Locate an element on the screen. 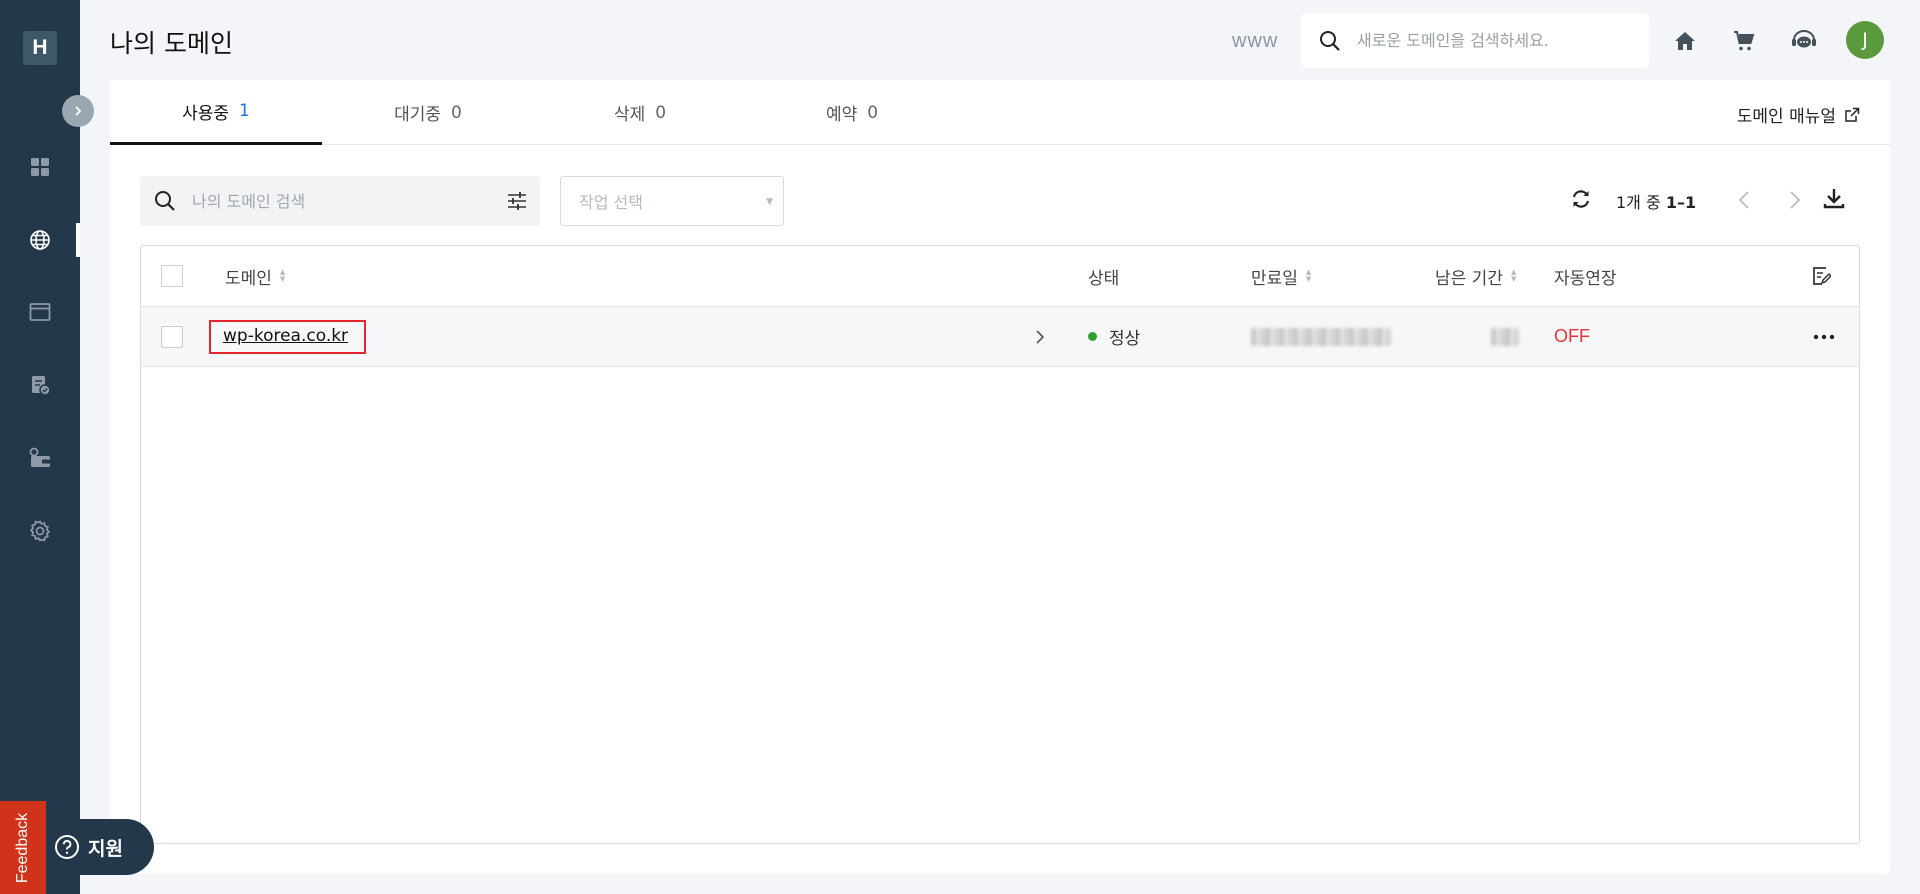 Image resolution: width=1920 pixels, height=894 pixels. status-text: 정상 is located at coordinates (1125, 339).